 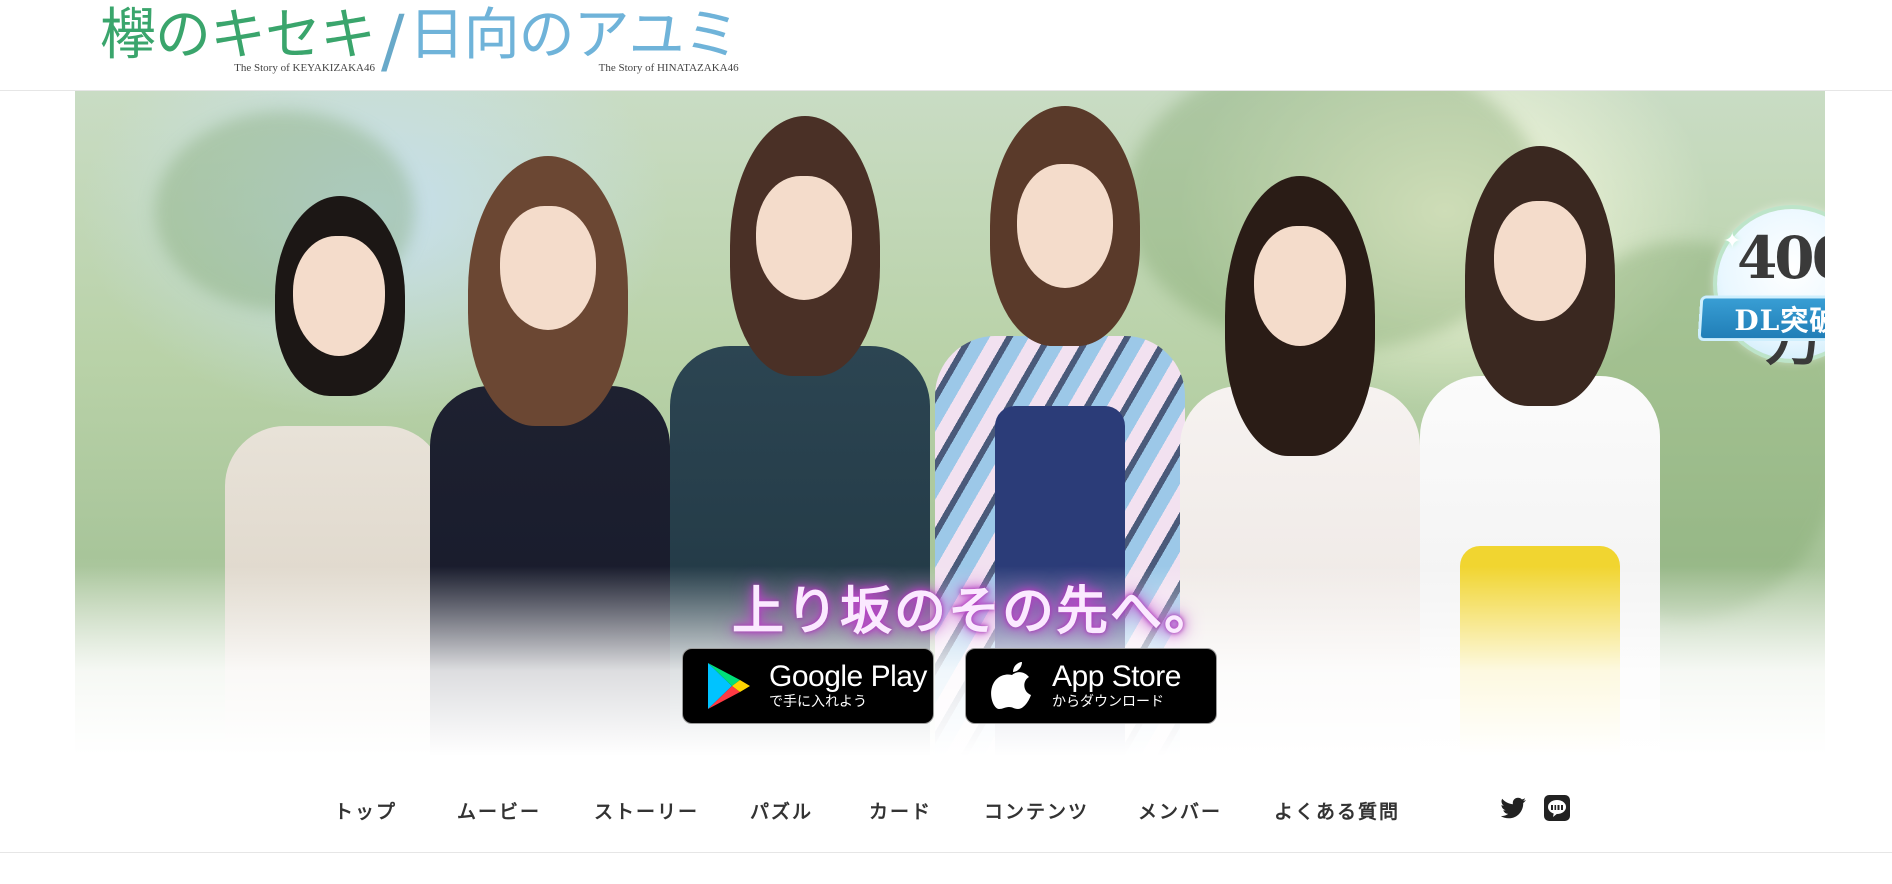 I want to click on google-play-sublabel: で手に入れよう, so click(x=818, y=702).